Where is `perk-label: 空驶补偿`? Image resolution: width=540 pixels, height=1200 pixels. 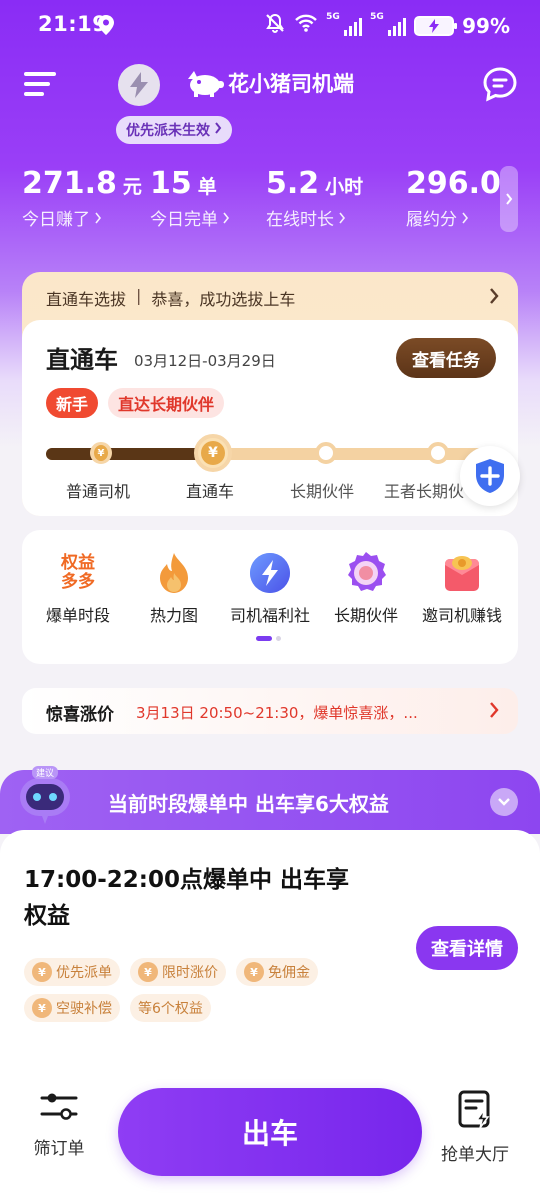 perk-label: 空驶补偿 is located at coordinates (84, 1009).